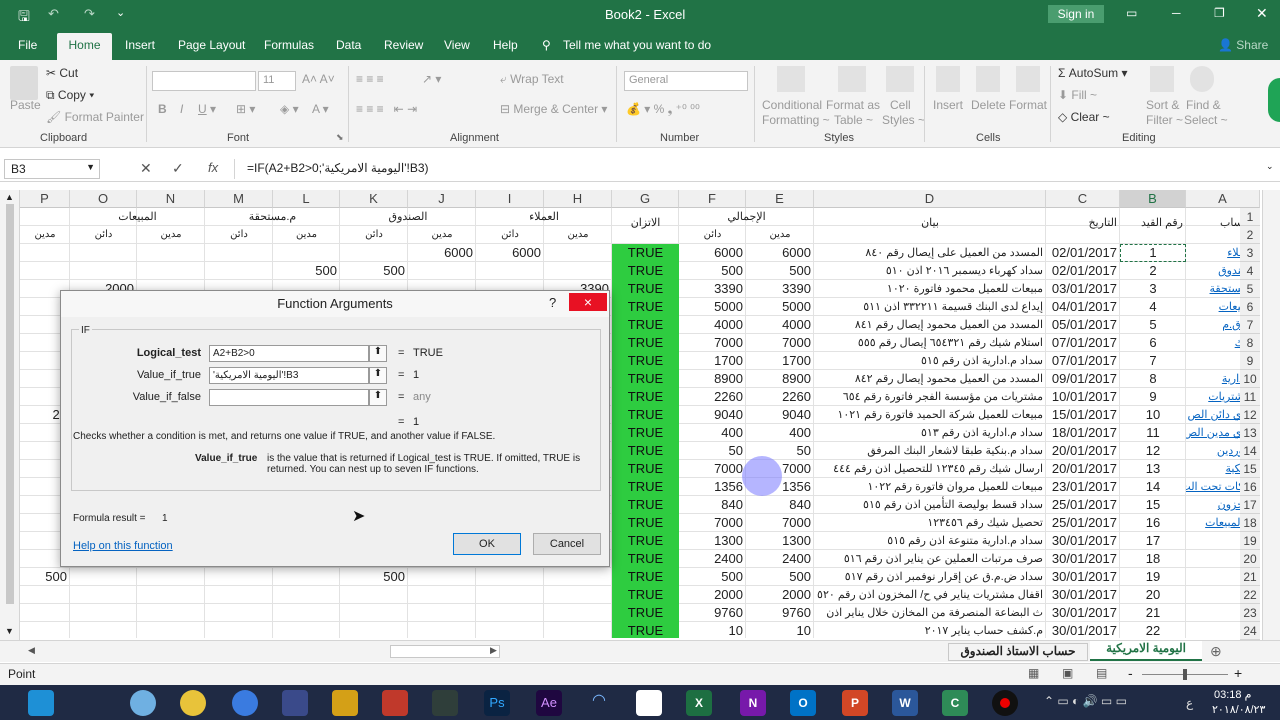 The height and width of the screenshot is (720, 1280). What do you see at coordinates (306, 235) in the screenshot?
I see `subheader-l: مدين` at bounding box center [306, 235].